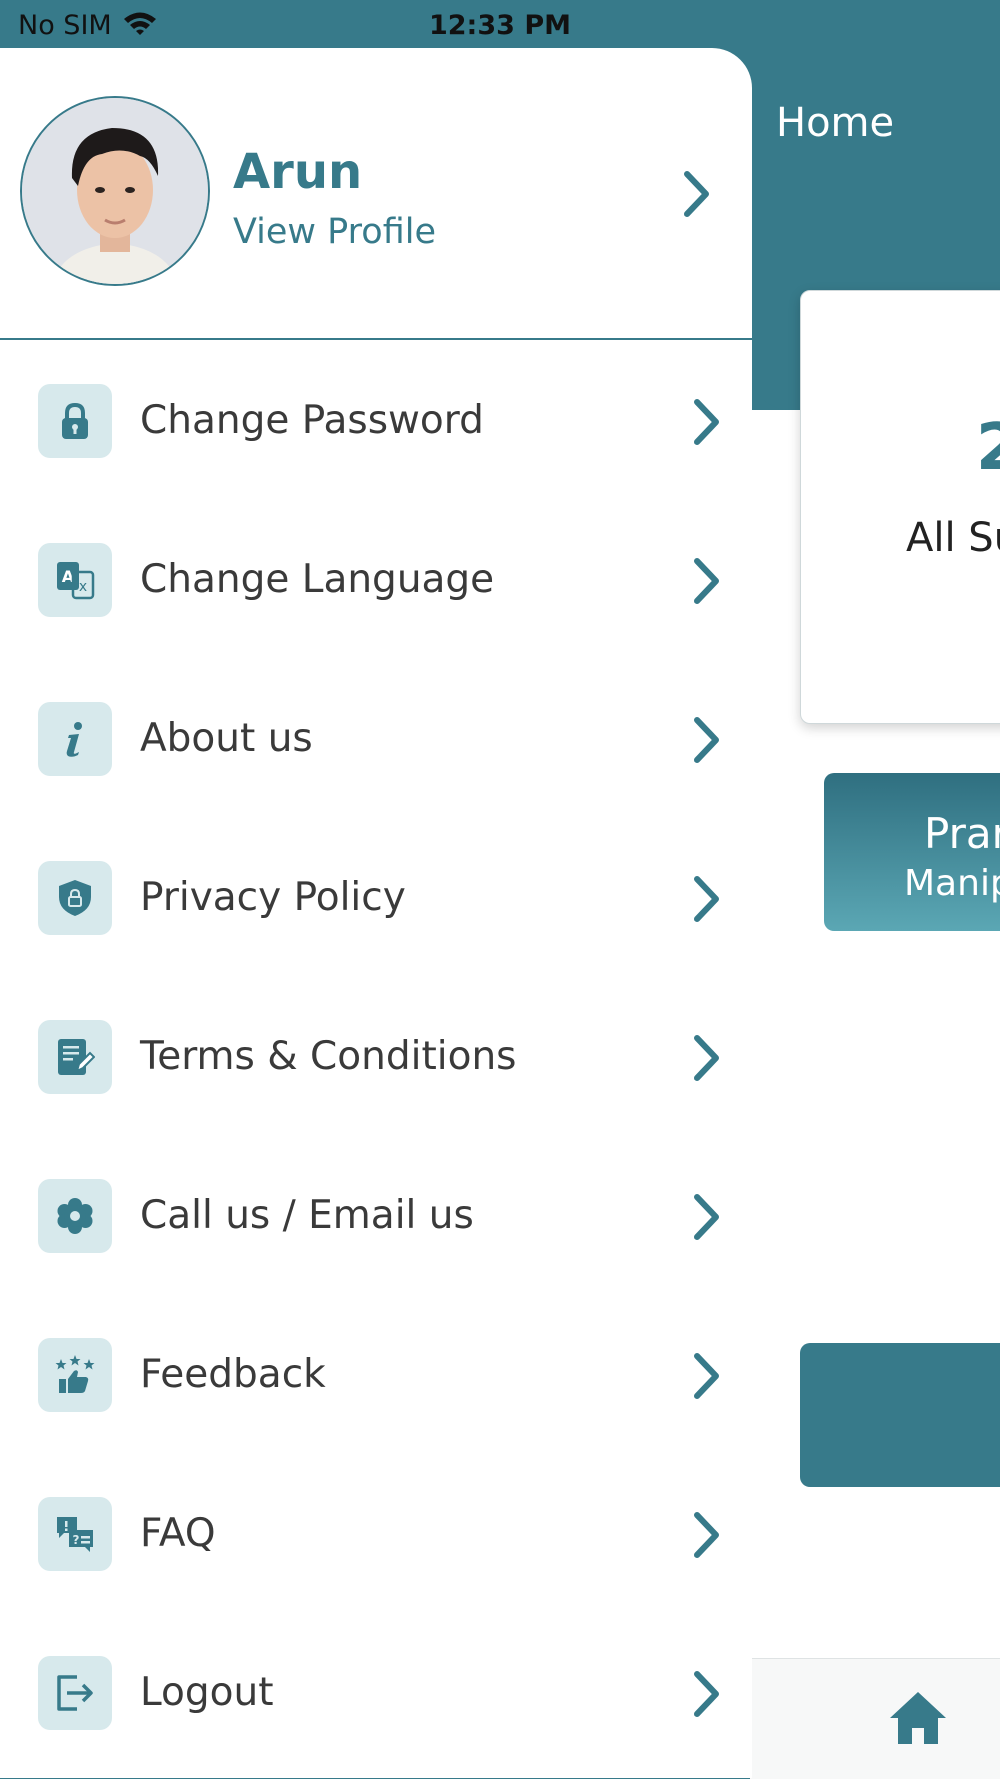 Image resolution: width=1000 pixels, height=1779 pixels. What do you see at coordinates (376, 737) in the screenshot?
I see `menu-item-about-us: About us` at bounding box center [376, 737].